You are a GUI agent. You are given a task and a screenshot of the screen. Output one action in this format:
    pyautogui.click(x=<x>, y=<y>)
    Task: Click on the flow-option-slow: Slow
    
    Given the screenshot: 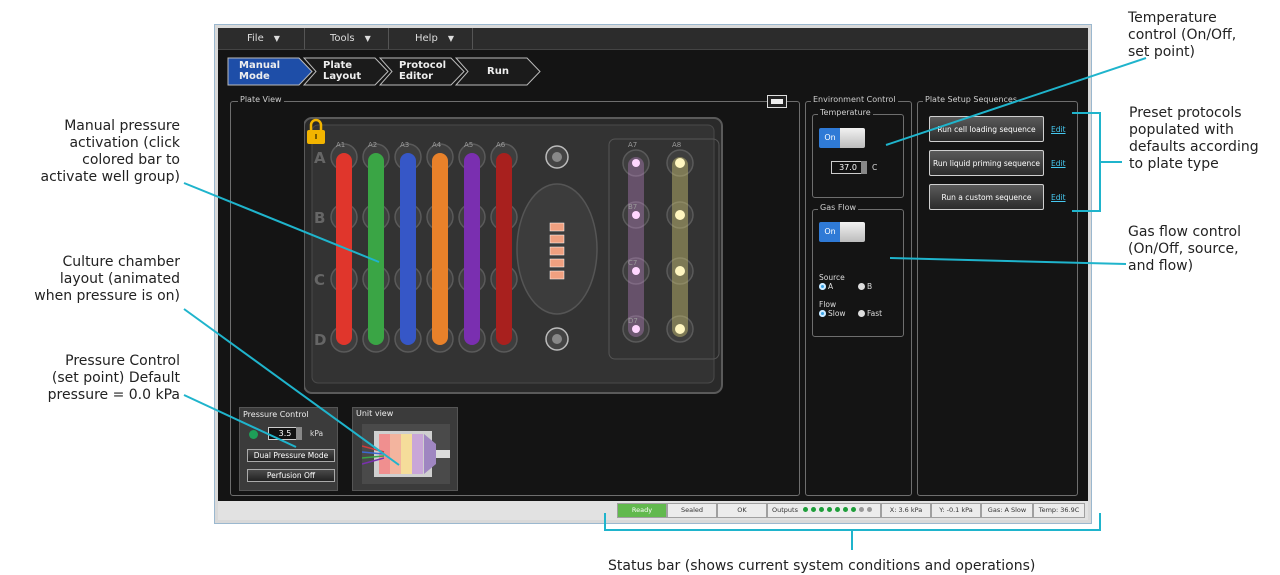 What is the action you would take?
    pyautogui.click(x=832, y=313)
    